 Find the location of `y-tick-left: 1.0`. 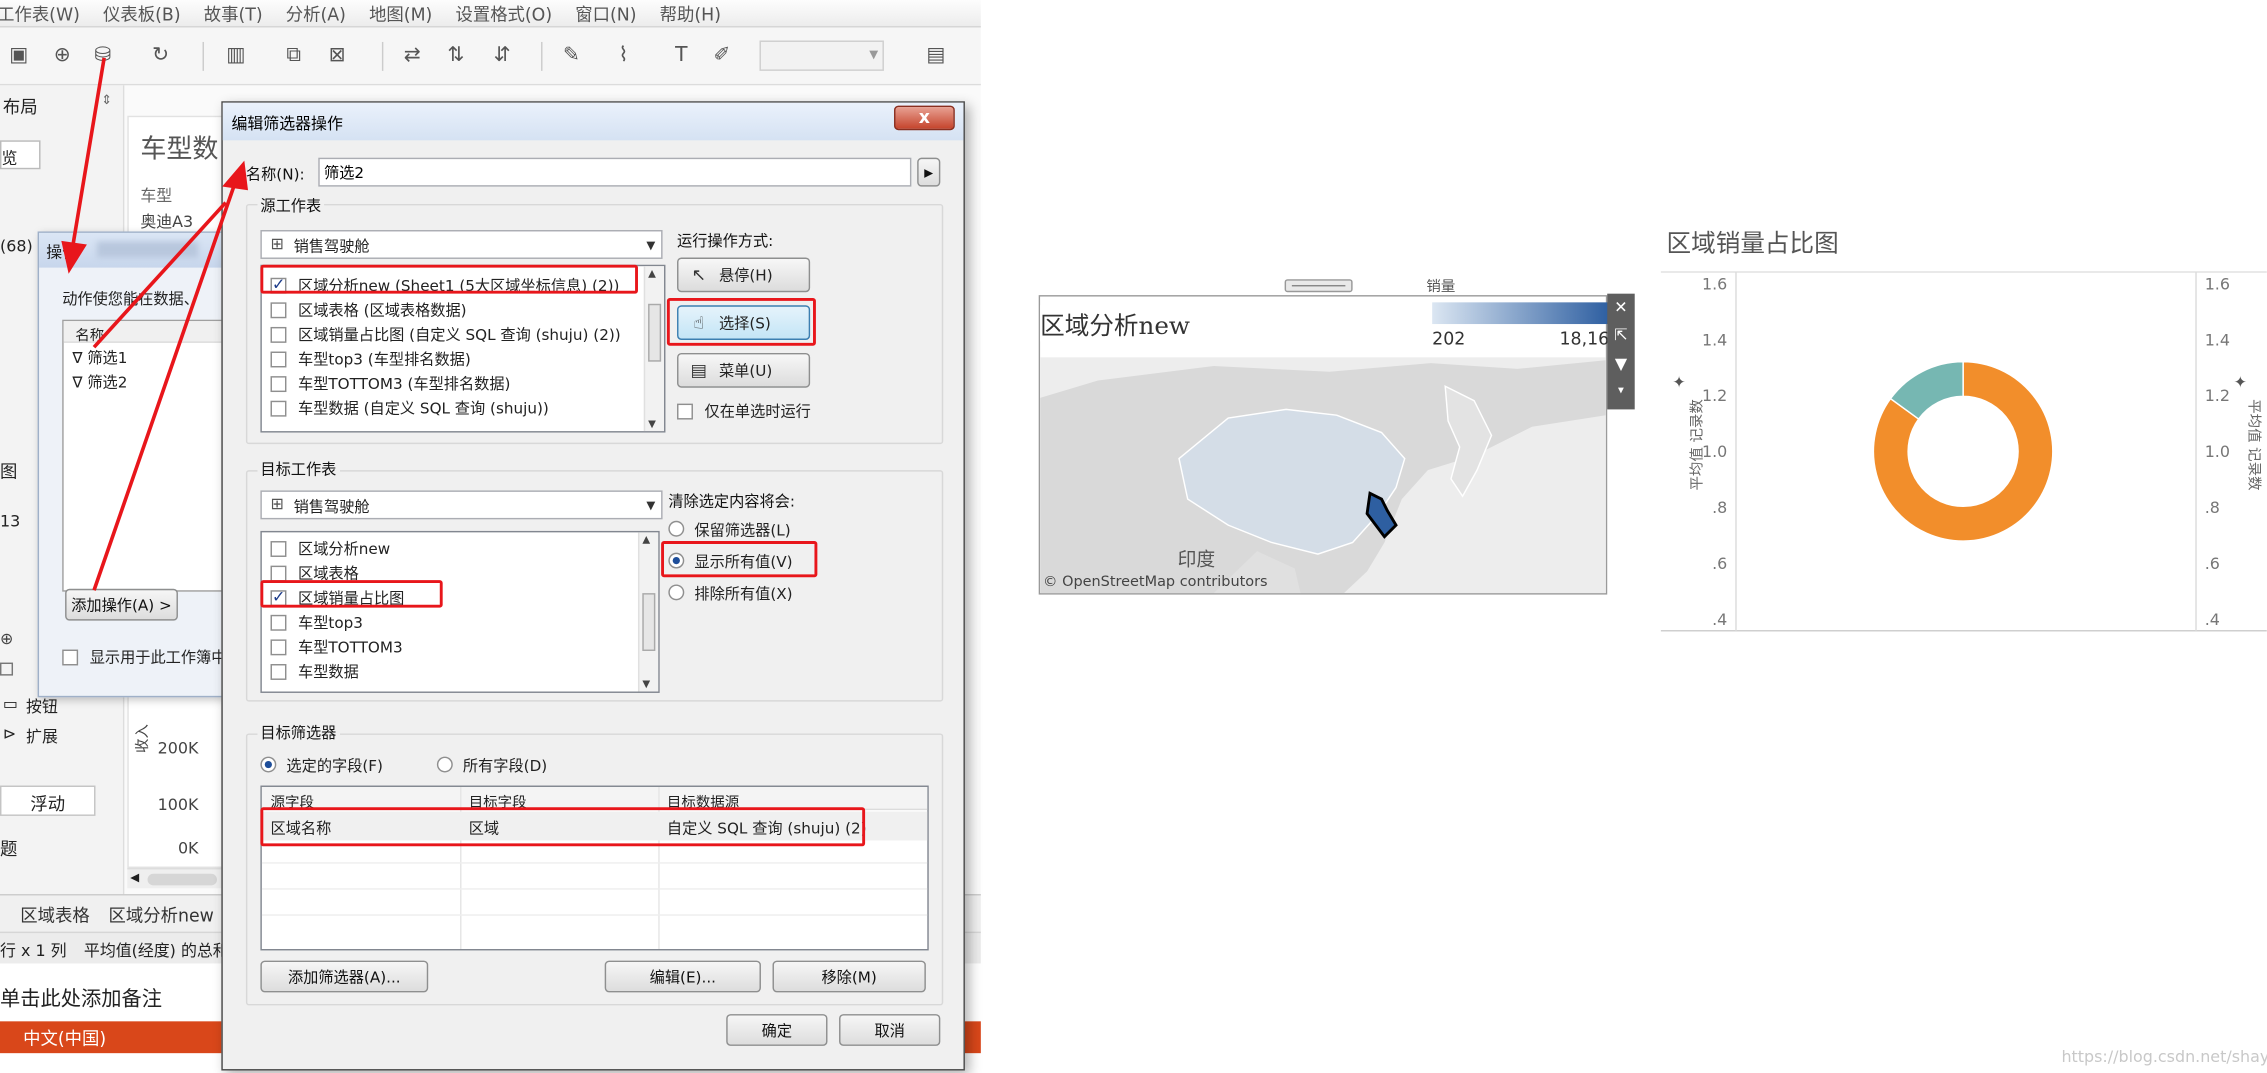

y-tick-left: 1.0 is located at coordinates (1714, 451).